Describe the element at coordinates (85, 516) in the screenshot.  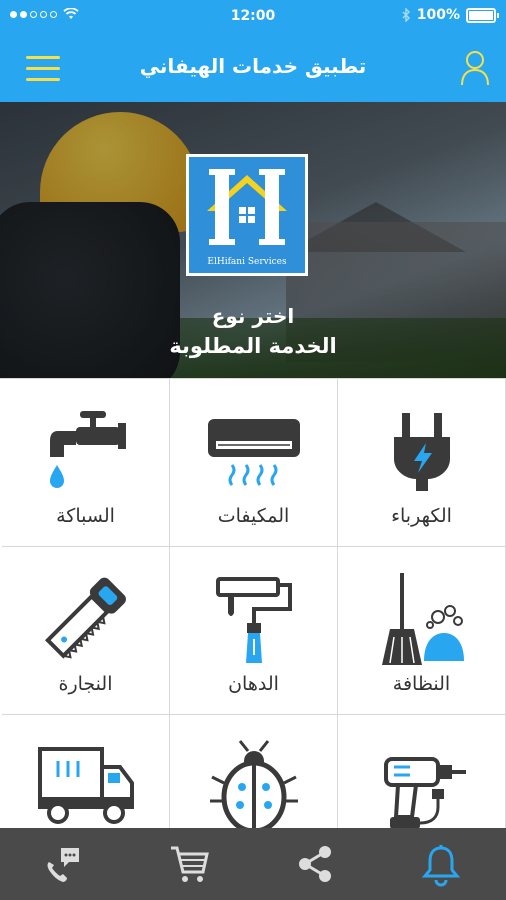
I see `service-label: السباكة` at that location.